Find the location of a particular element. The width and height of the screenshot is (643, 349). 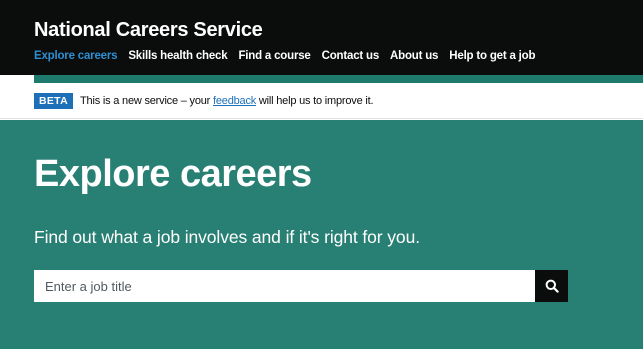

banner-text-after: will help us to improve it. is located at coordinates (315, 100).